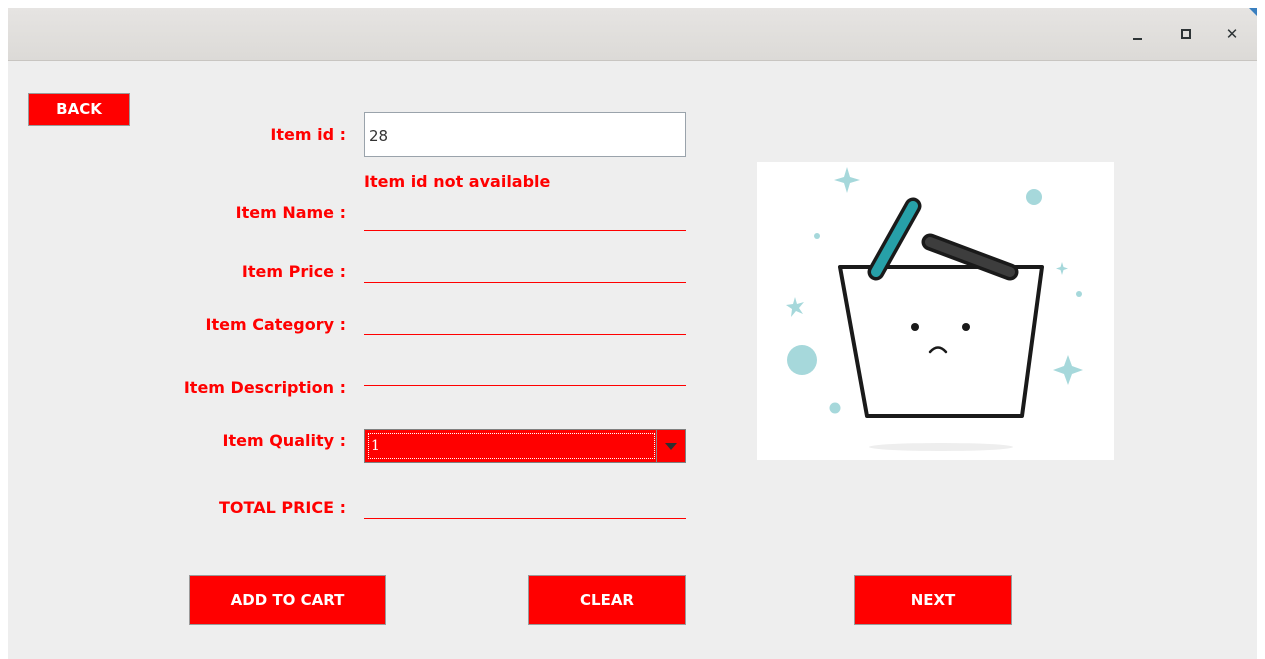  I want to click on close-button: ✕, so click(1232, 34).